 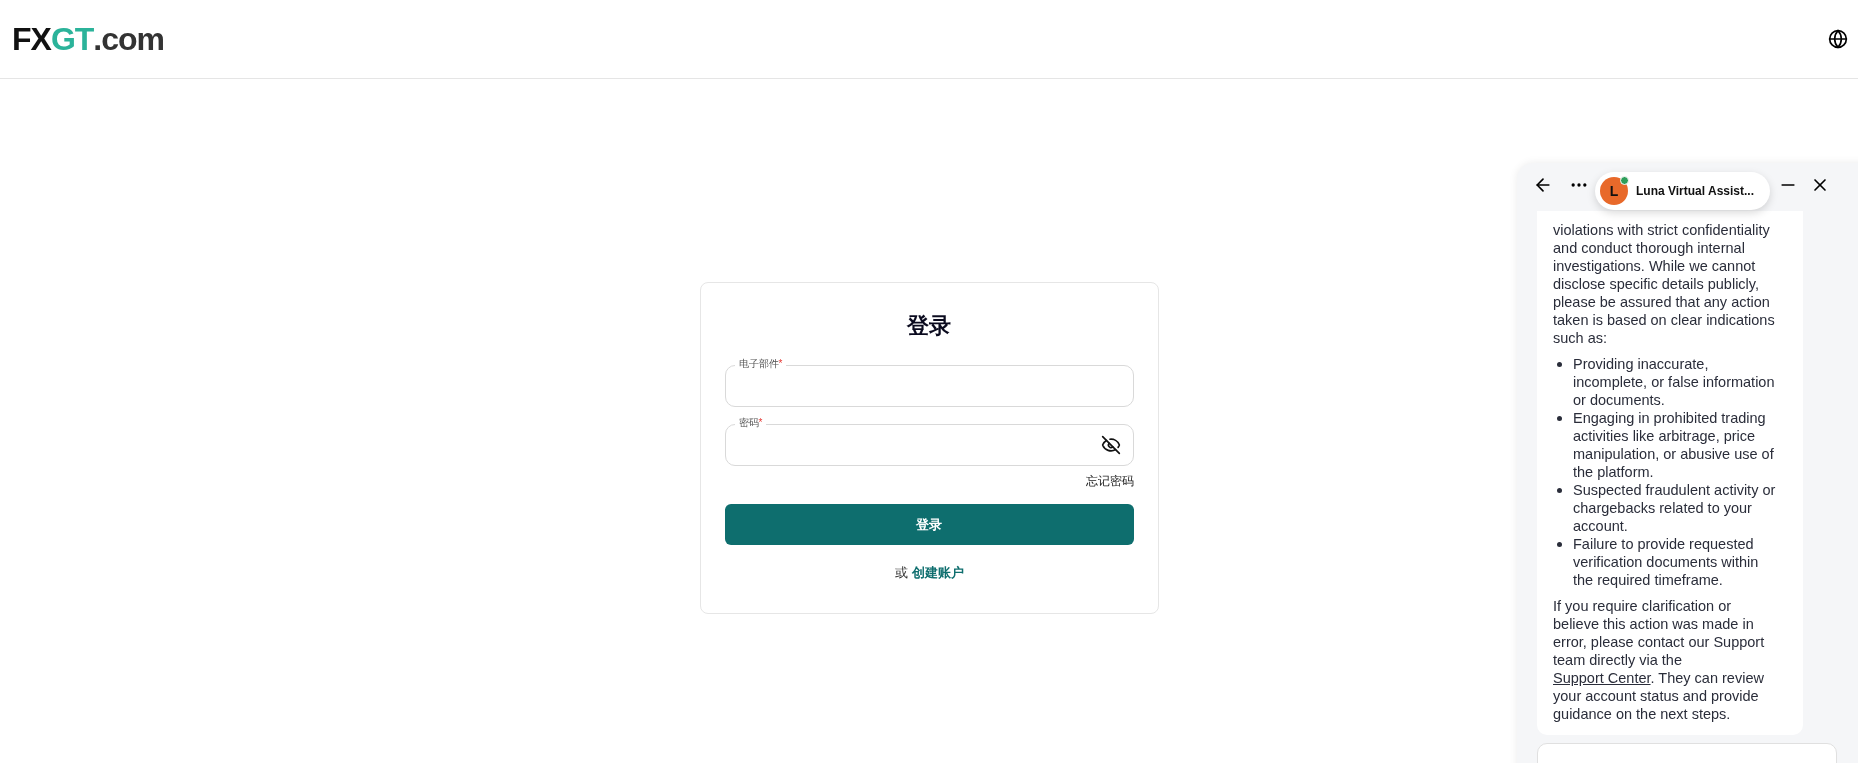 I want to click on login-title: 登录, so click(x=929, y=326).